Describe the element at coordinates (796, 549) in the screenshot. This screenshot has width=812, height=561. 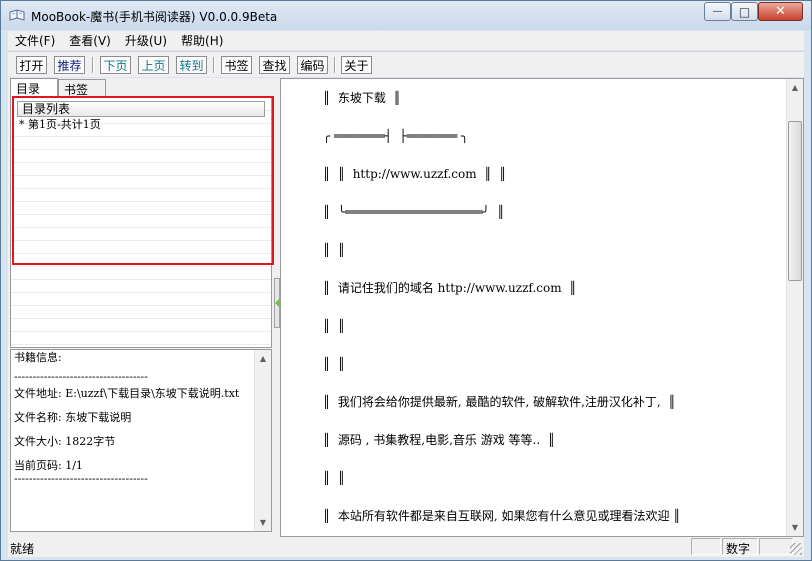
I see `resize-grip-icon` at that location.